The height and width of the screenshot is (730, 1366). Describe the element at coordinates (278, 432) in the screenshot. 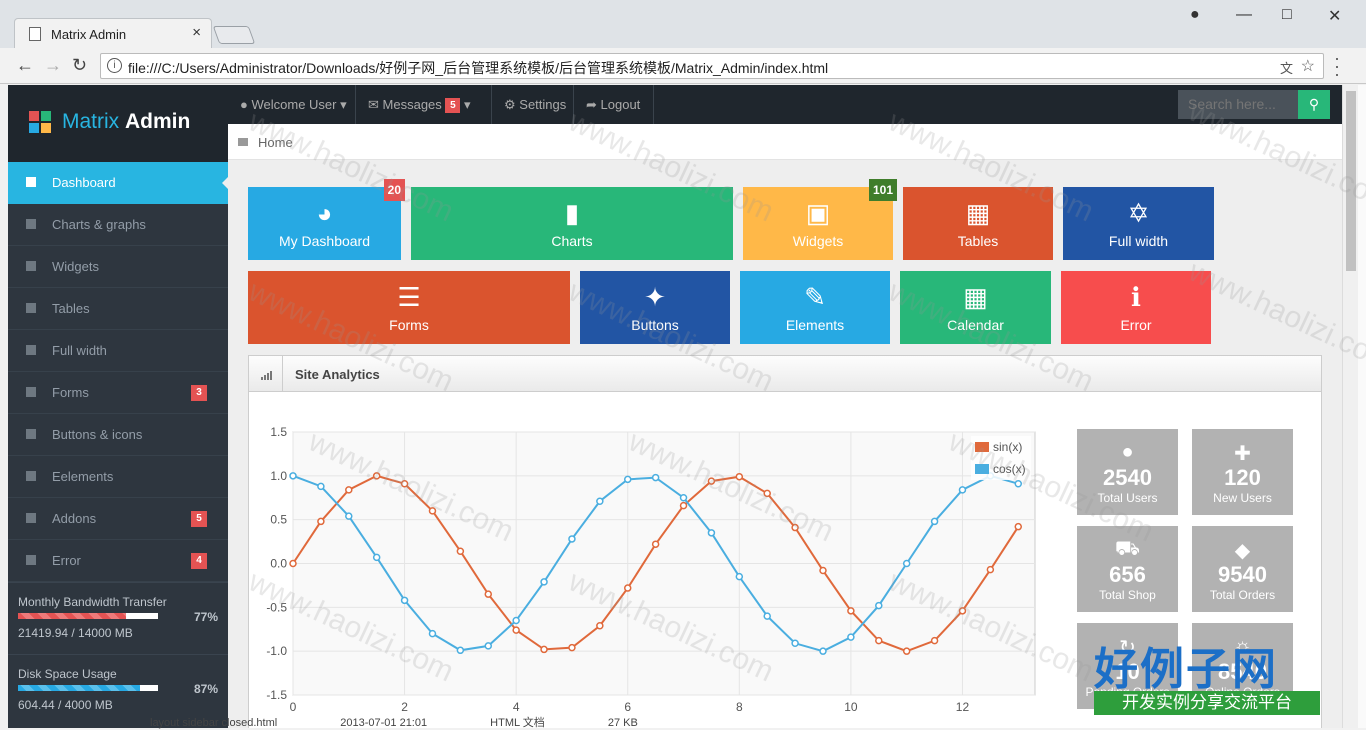

I see `y-tick-label: 1.5` at that location.